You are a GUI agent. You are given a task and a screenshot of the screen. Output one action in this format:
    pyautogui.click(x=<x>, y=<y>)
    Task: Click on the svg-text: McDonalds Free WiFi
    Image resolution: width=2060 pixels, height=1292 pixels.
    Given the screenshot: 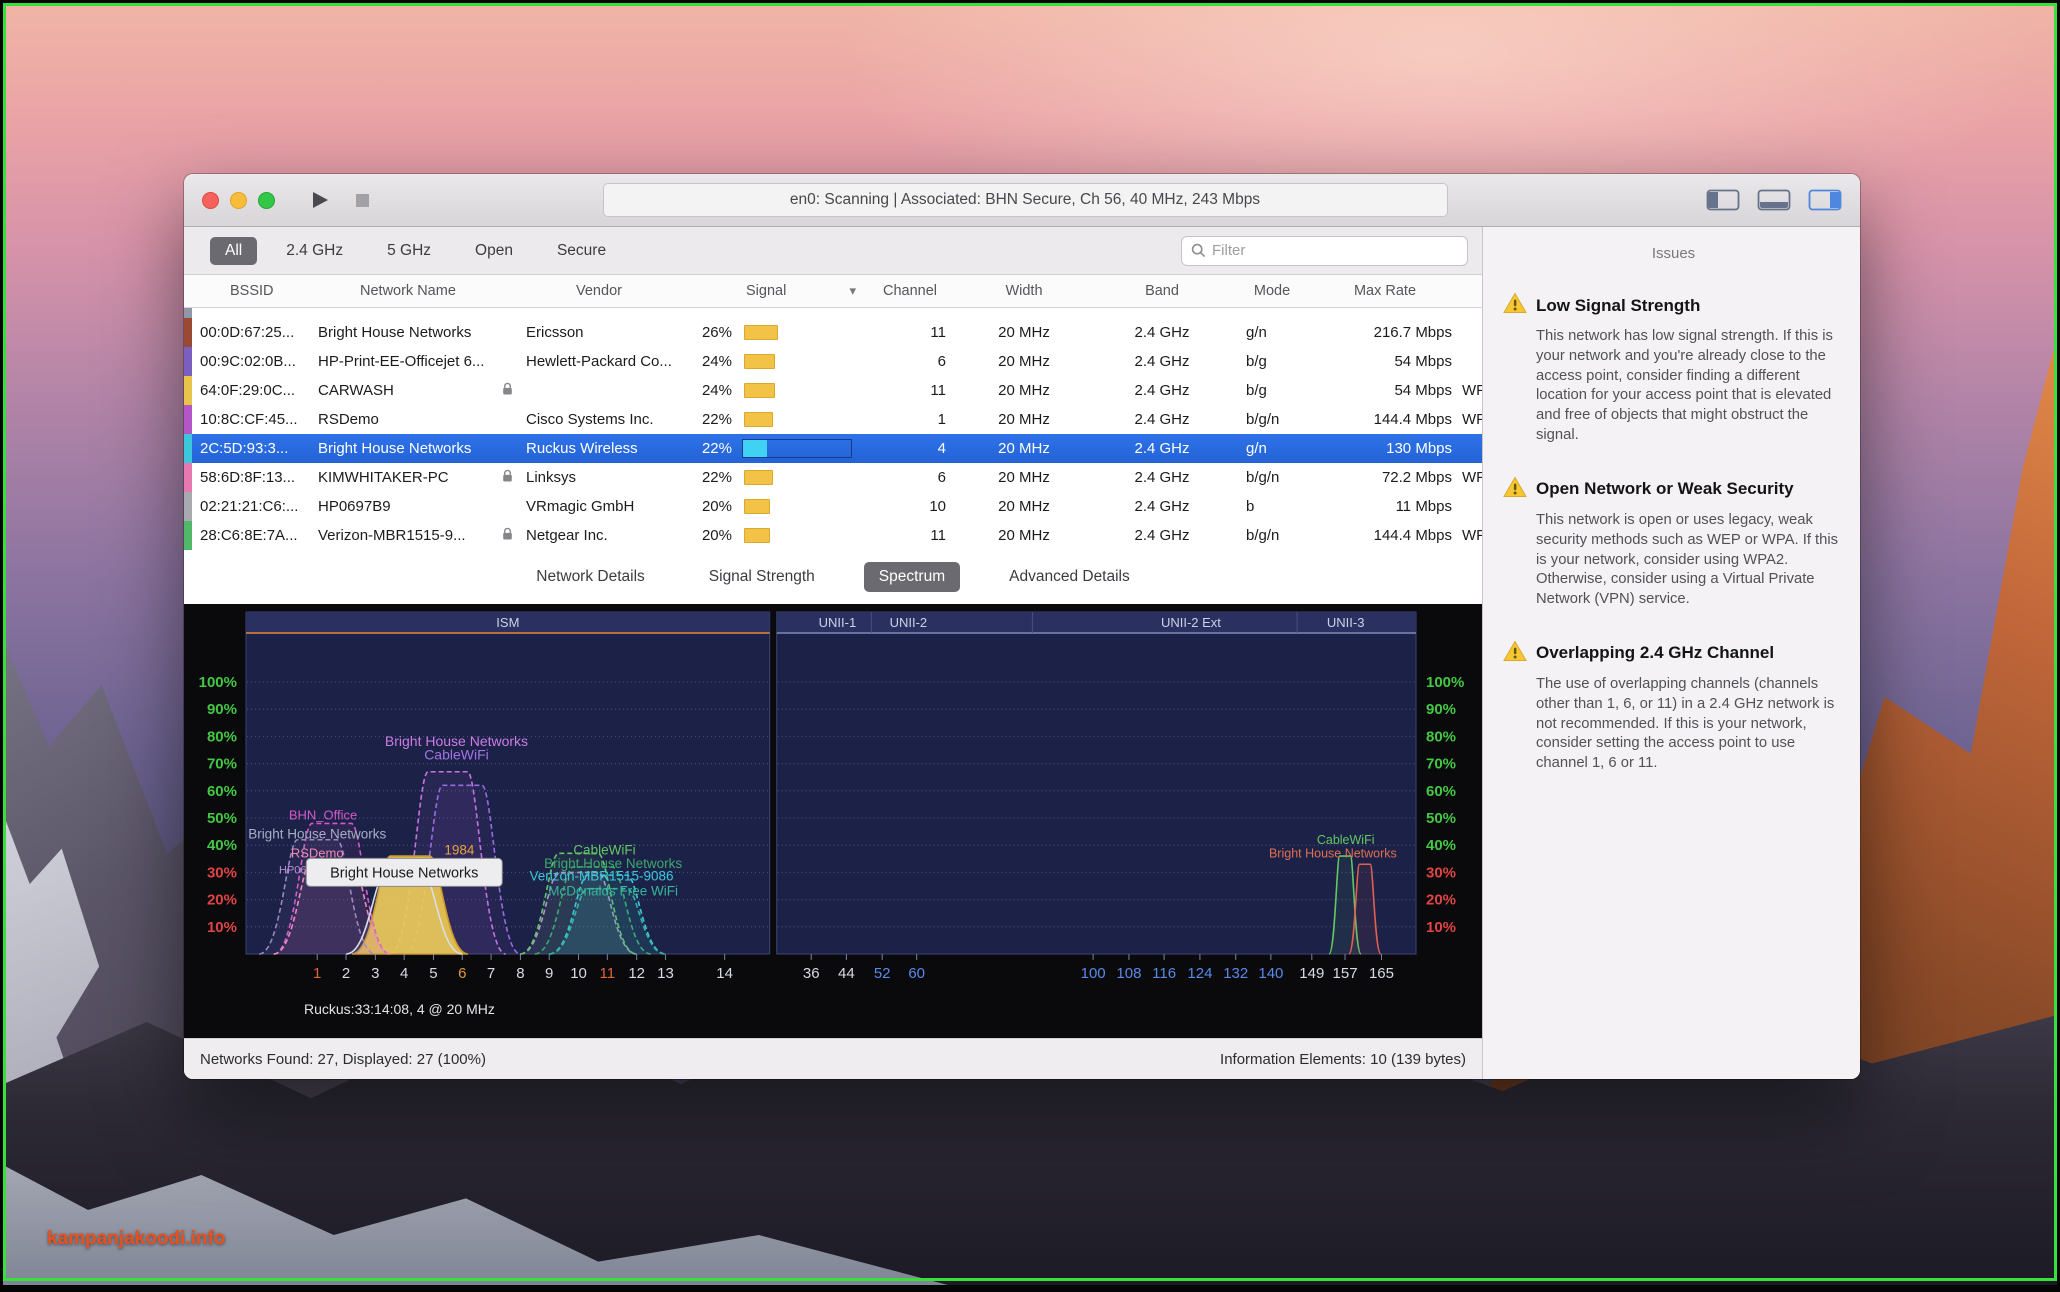 What is the action you would take?
    pyautogui.click(x=613, y=890)
    